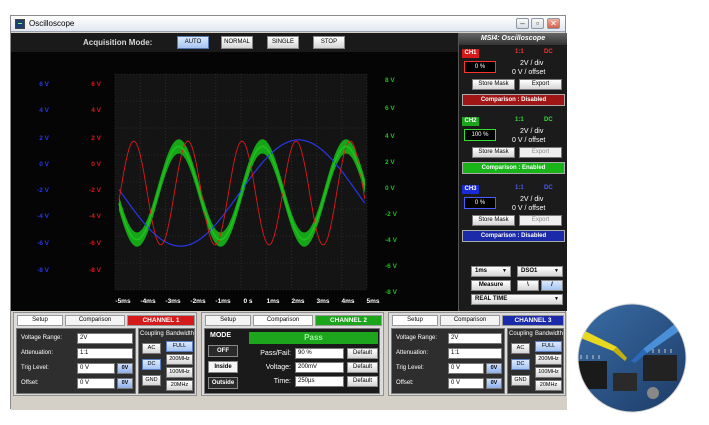 The height and width of the screenshot is (425, 709). I want to click on ch2-tick-label: -2 V, so click(391, 214).